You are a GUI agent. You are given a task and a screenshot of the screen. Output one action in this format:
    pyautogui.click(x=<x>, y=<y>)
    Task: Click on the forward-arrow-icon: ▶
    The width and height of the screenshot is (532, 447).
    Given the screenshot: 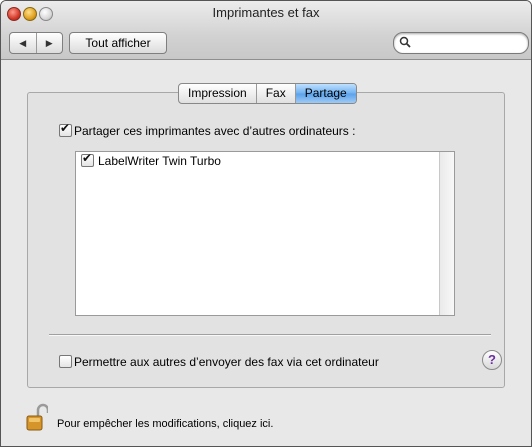 What is the action you would take?
    pyautogui.click(x=49, y=42)
    